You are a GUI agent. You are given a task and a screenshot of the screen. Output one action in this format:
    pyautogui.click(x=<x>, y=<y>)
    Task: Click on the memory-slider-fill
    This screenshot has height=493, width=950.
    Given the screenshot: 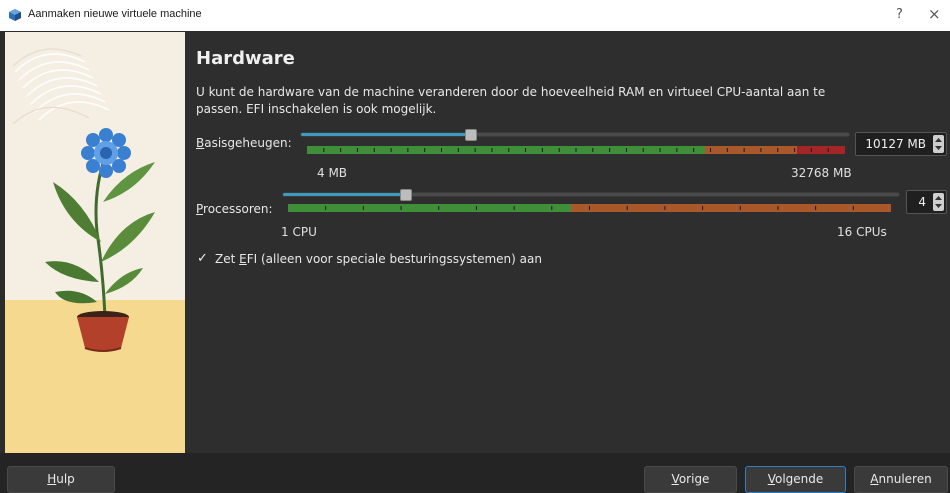 What is the action you would take?
    pyautogui.click(x=386, y=134)
    